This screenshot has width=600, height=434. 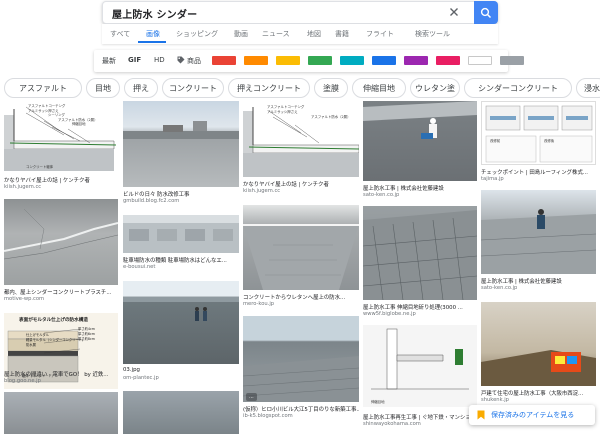 I want to click on tag-icon, so click(x=181, y=60).